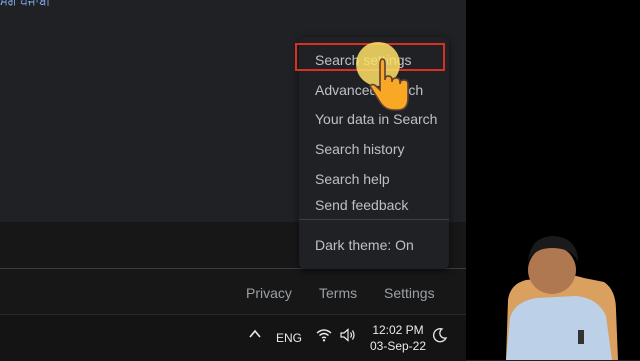  Describe the element at coordinates (374, 219) in the screenshot. I see `menu-divider` at that location.